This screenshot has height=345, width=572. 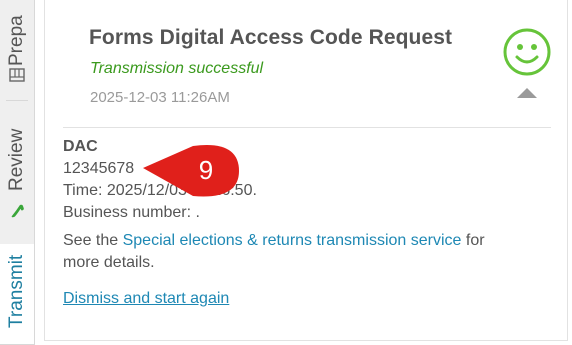 What do you see at coordinates (99, 168) in the screenshot?
I see `dac-value: 12345678` at bounding box center [99, 168].